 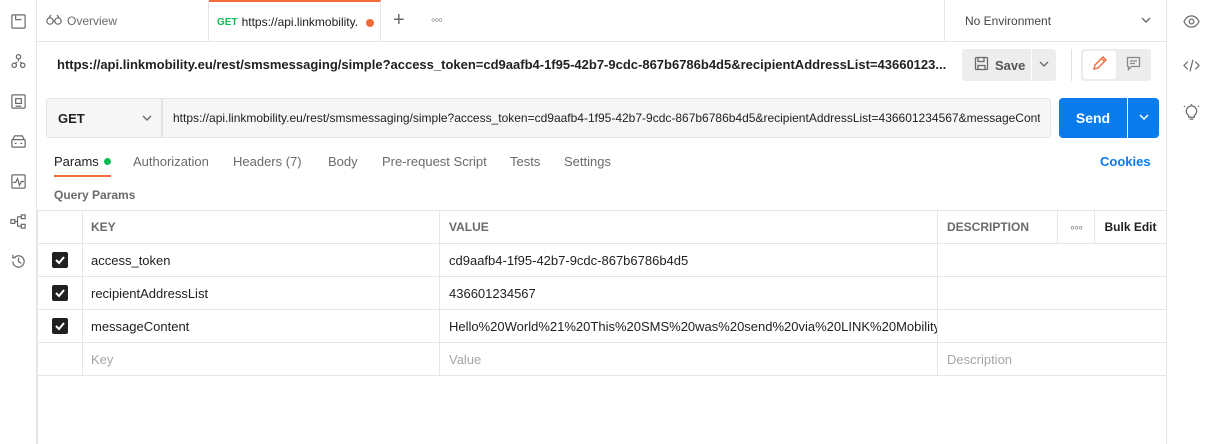 What do you see at coordinates (587, 161) in the screenshot?
I see `tab-settings: Settings` at bounding box center [587, 161].